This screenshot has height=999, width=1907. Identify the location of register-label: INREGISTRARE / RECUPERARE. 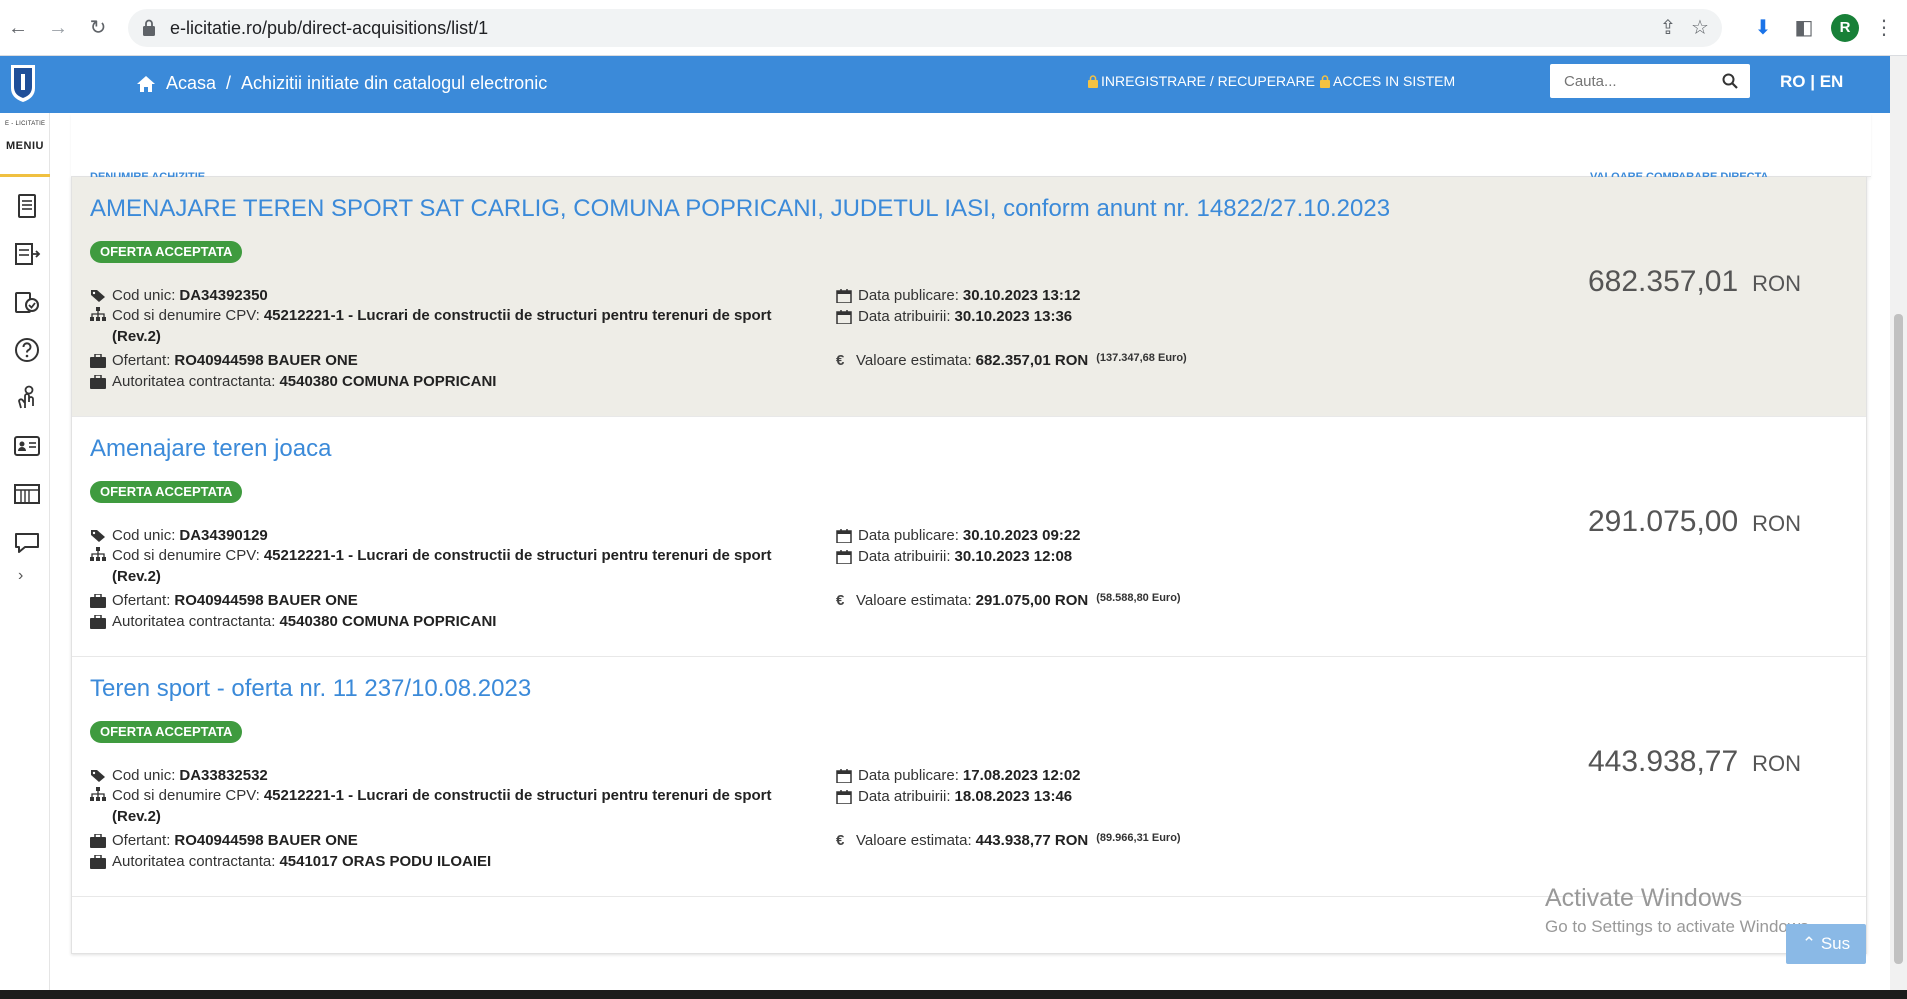
(1208, 81).